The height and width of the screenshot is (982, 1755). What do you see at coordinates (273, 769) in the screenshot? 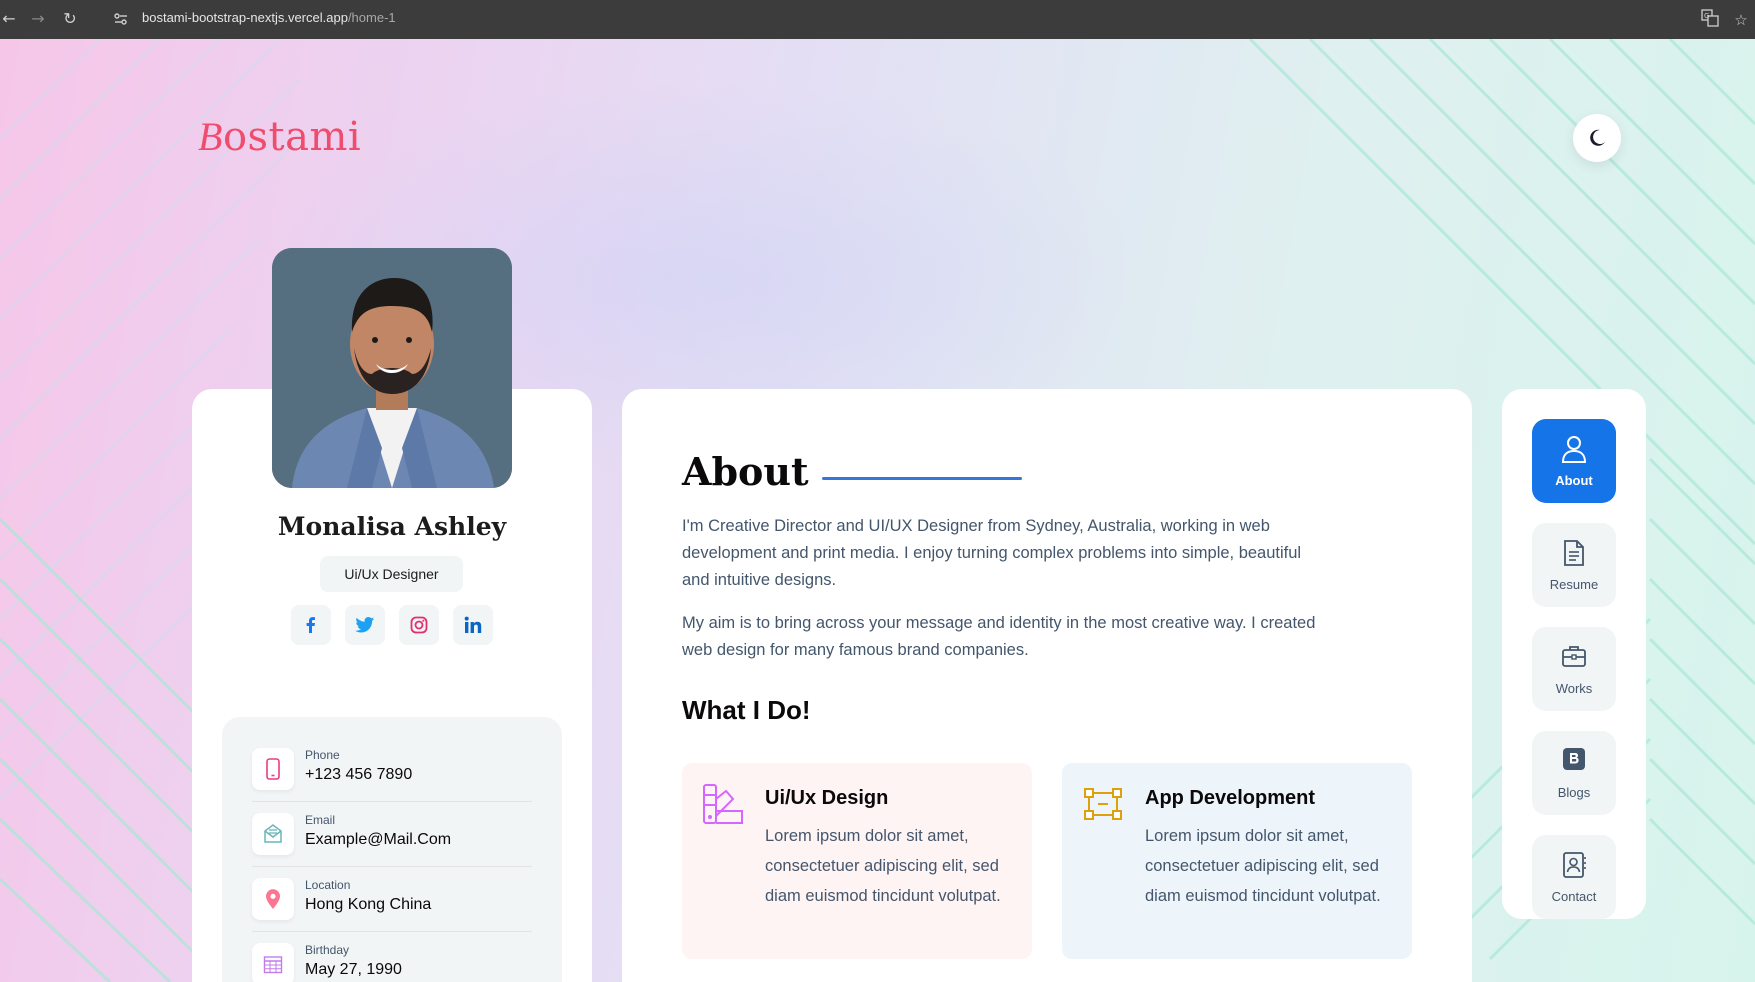
I see `phone-icon` at bounding box center [273, 769].